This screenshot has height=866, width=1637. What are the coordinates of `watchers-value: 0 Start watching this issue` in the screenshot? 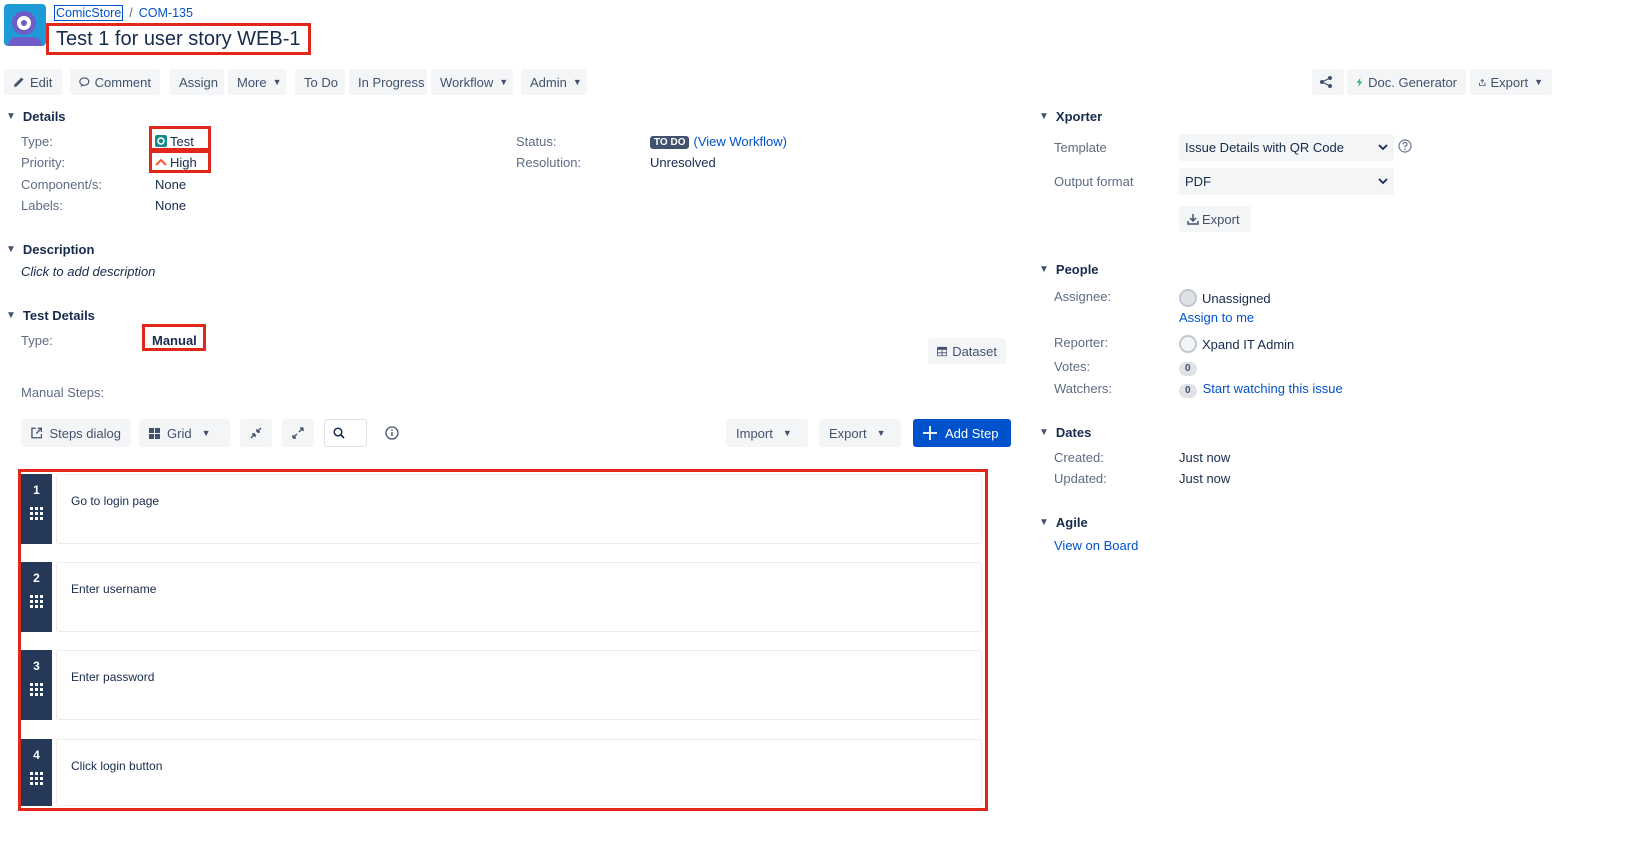 It's located at (1261, 389).